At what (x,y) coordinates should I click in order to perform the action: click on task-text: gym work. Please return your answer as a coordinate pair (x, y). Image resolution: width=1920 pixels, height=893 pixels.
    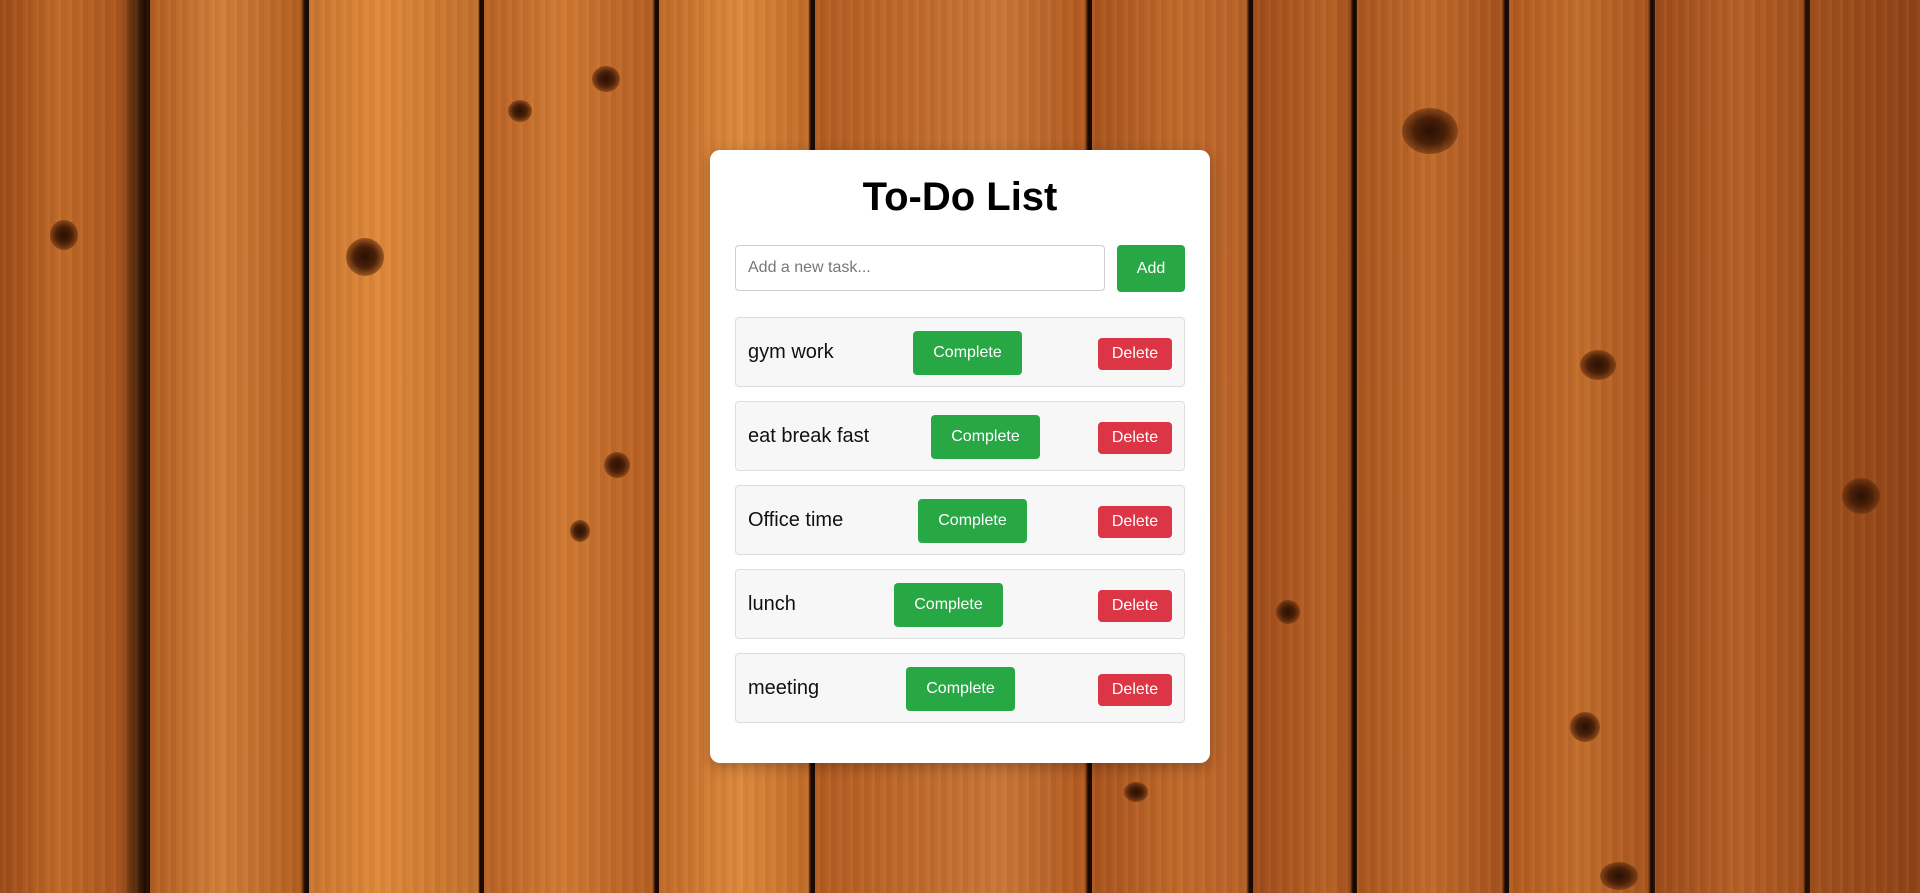
    Looking at the image, I should click on (791, 352).